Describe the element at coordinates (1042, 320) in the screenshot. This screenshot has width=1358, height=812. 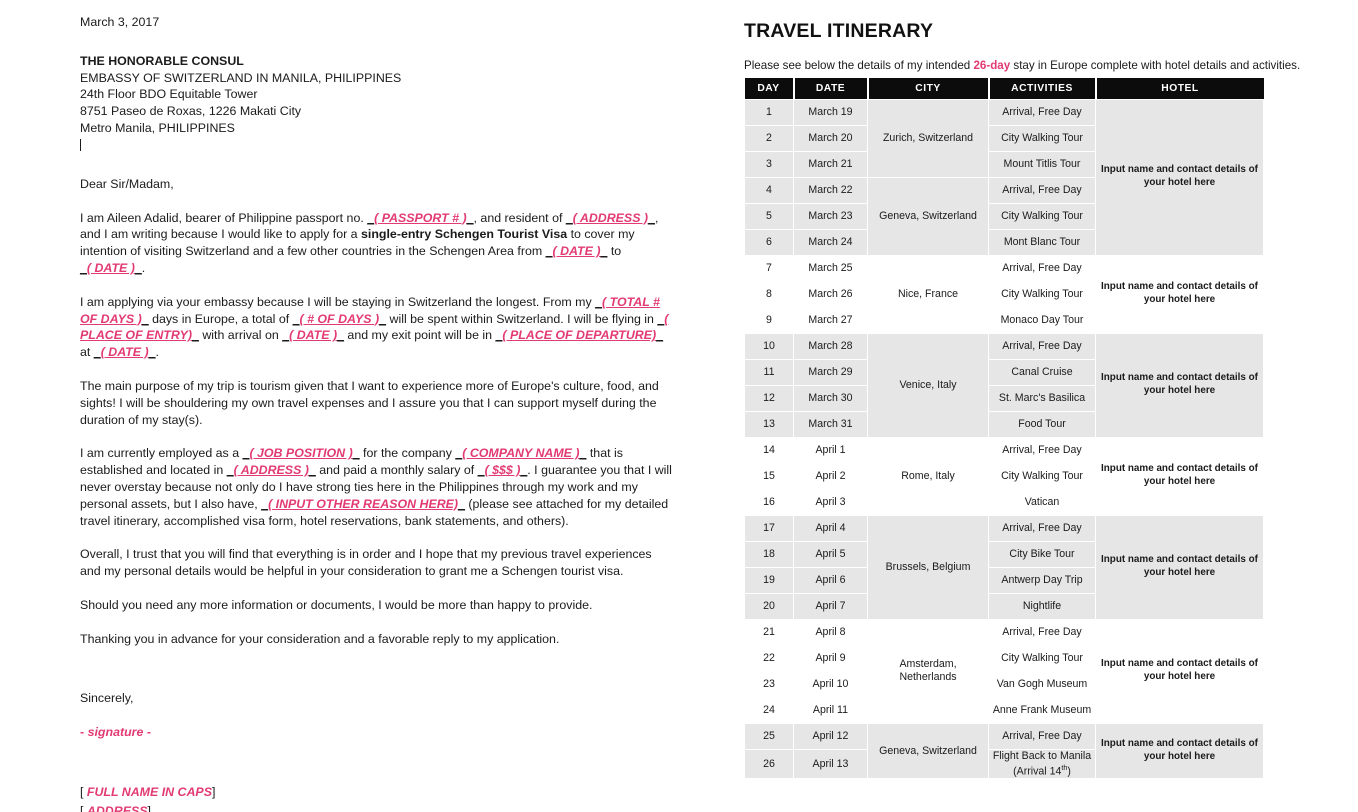
I see `cell-activity: Monaco Day Tour` at that location.